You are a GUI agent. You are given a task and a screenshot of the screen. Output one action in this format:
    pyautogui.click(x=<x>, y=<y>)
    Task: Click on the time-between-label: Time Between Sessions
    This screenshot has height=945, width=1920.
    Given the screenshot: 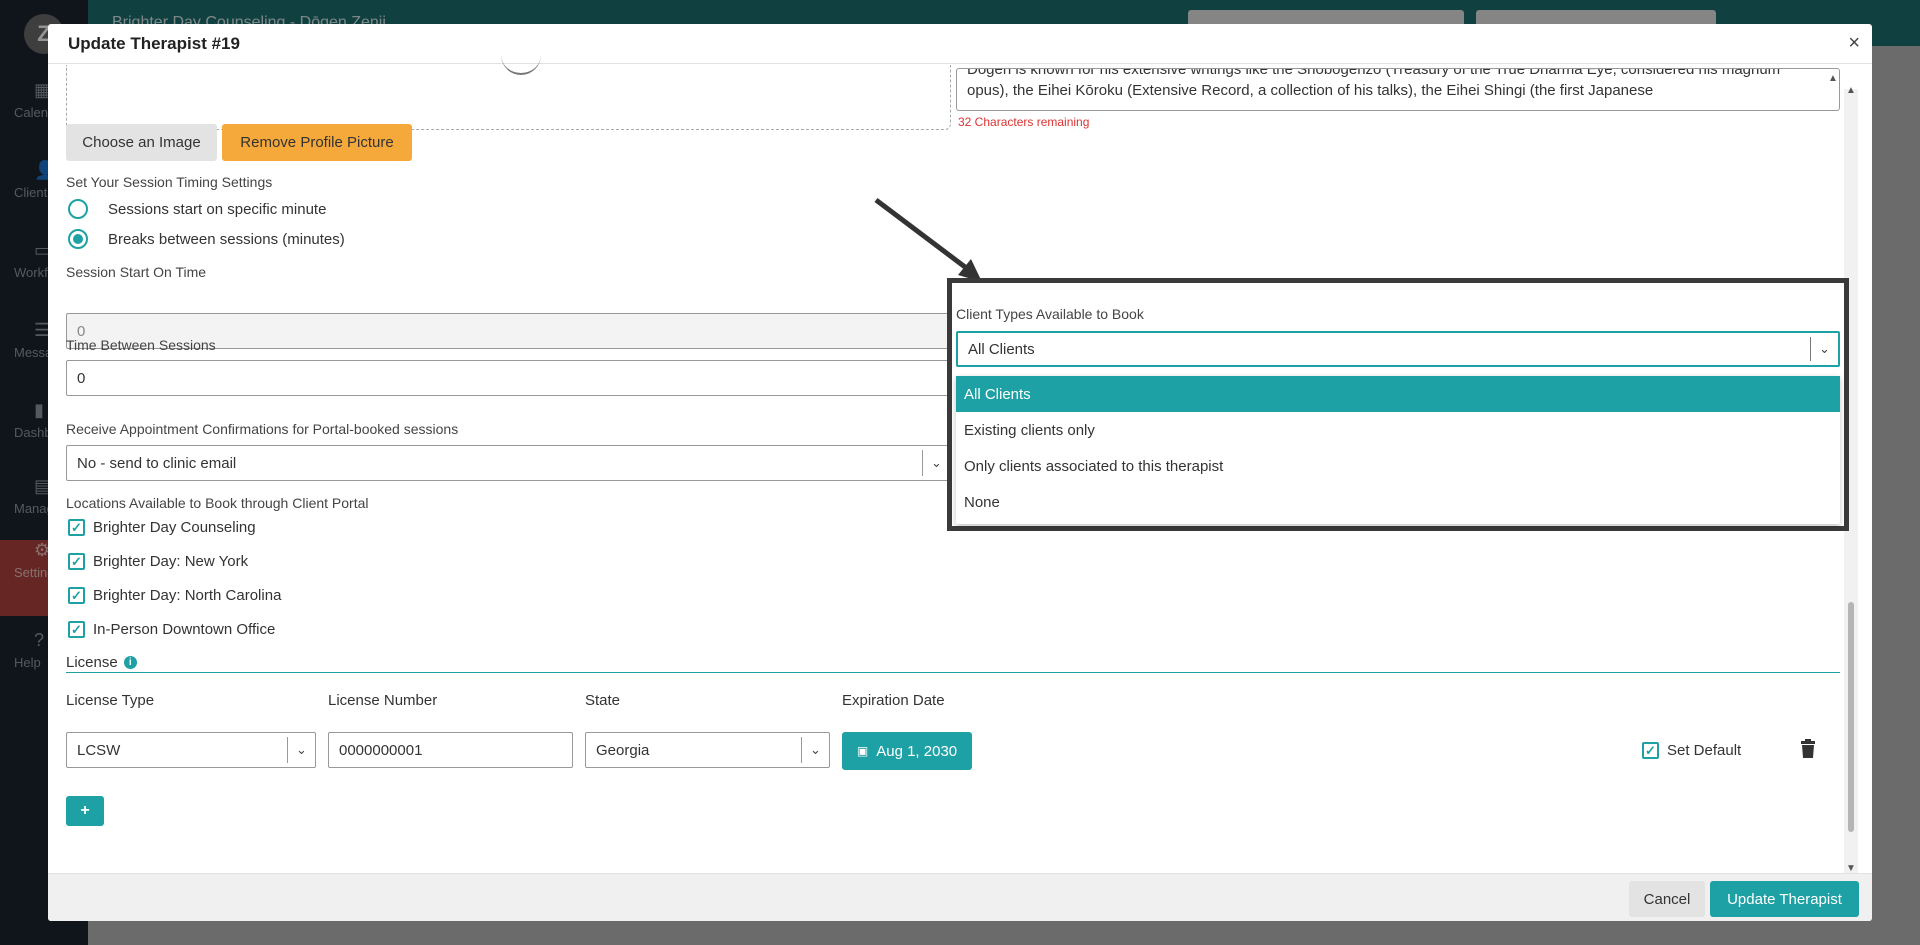 What is the action you would take?
    pyautogui.click(x=141, y=345)
    